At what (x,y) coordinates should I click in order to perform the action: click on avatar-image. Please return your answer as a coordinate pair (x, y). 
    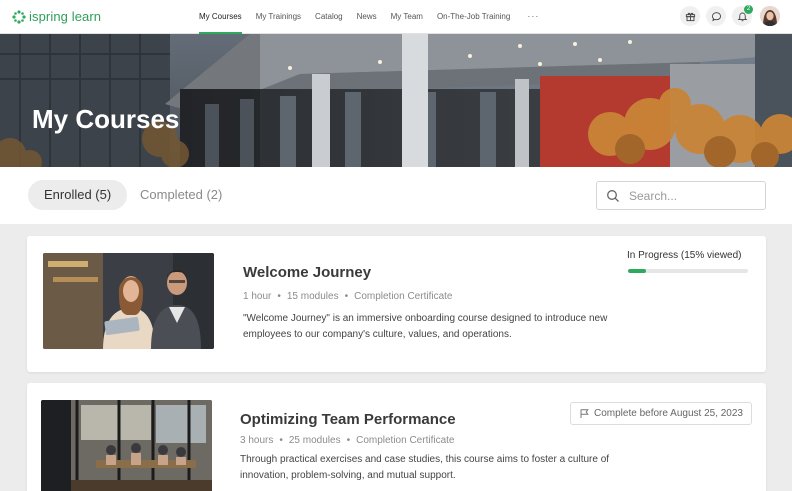
    Looking at the image, I should click on (770, 16).